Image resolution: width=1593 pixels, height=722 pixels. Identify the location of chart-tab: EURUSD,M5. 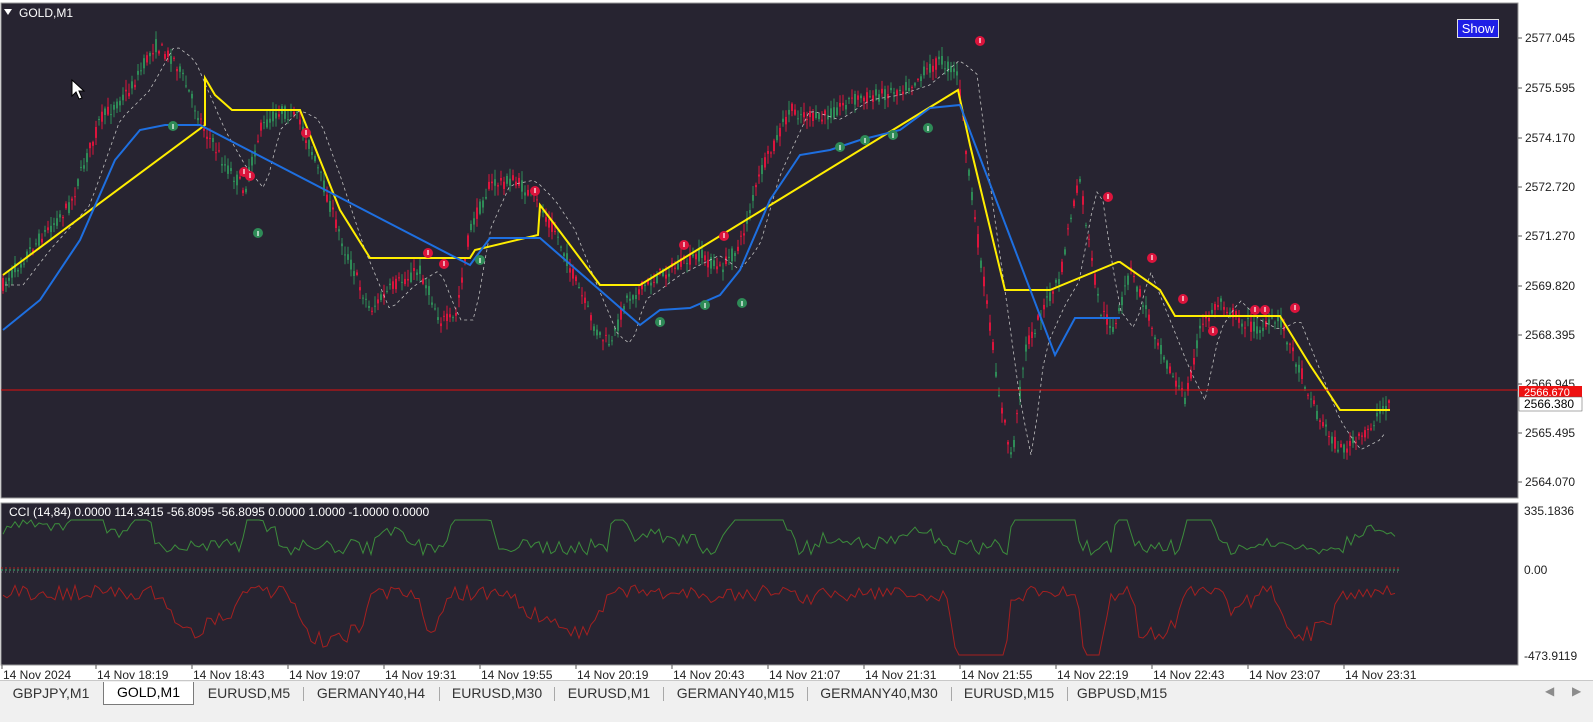
(249, 693).